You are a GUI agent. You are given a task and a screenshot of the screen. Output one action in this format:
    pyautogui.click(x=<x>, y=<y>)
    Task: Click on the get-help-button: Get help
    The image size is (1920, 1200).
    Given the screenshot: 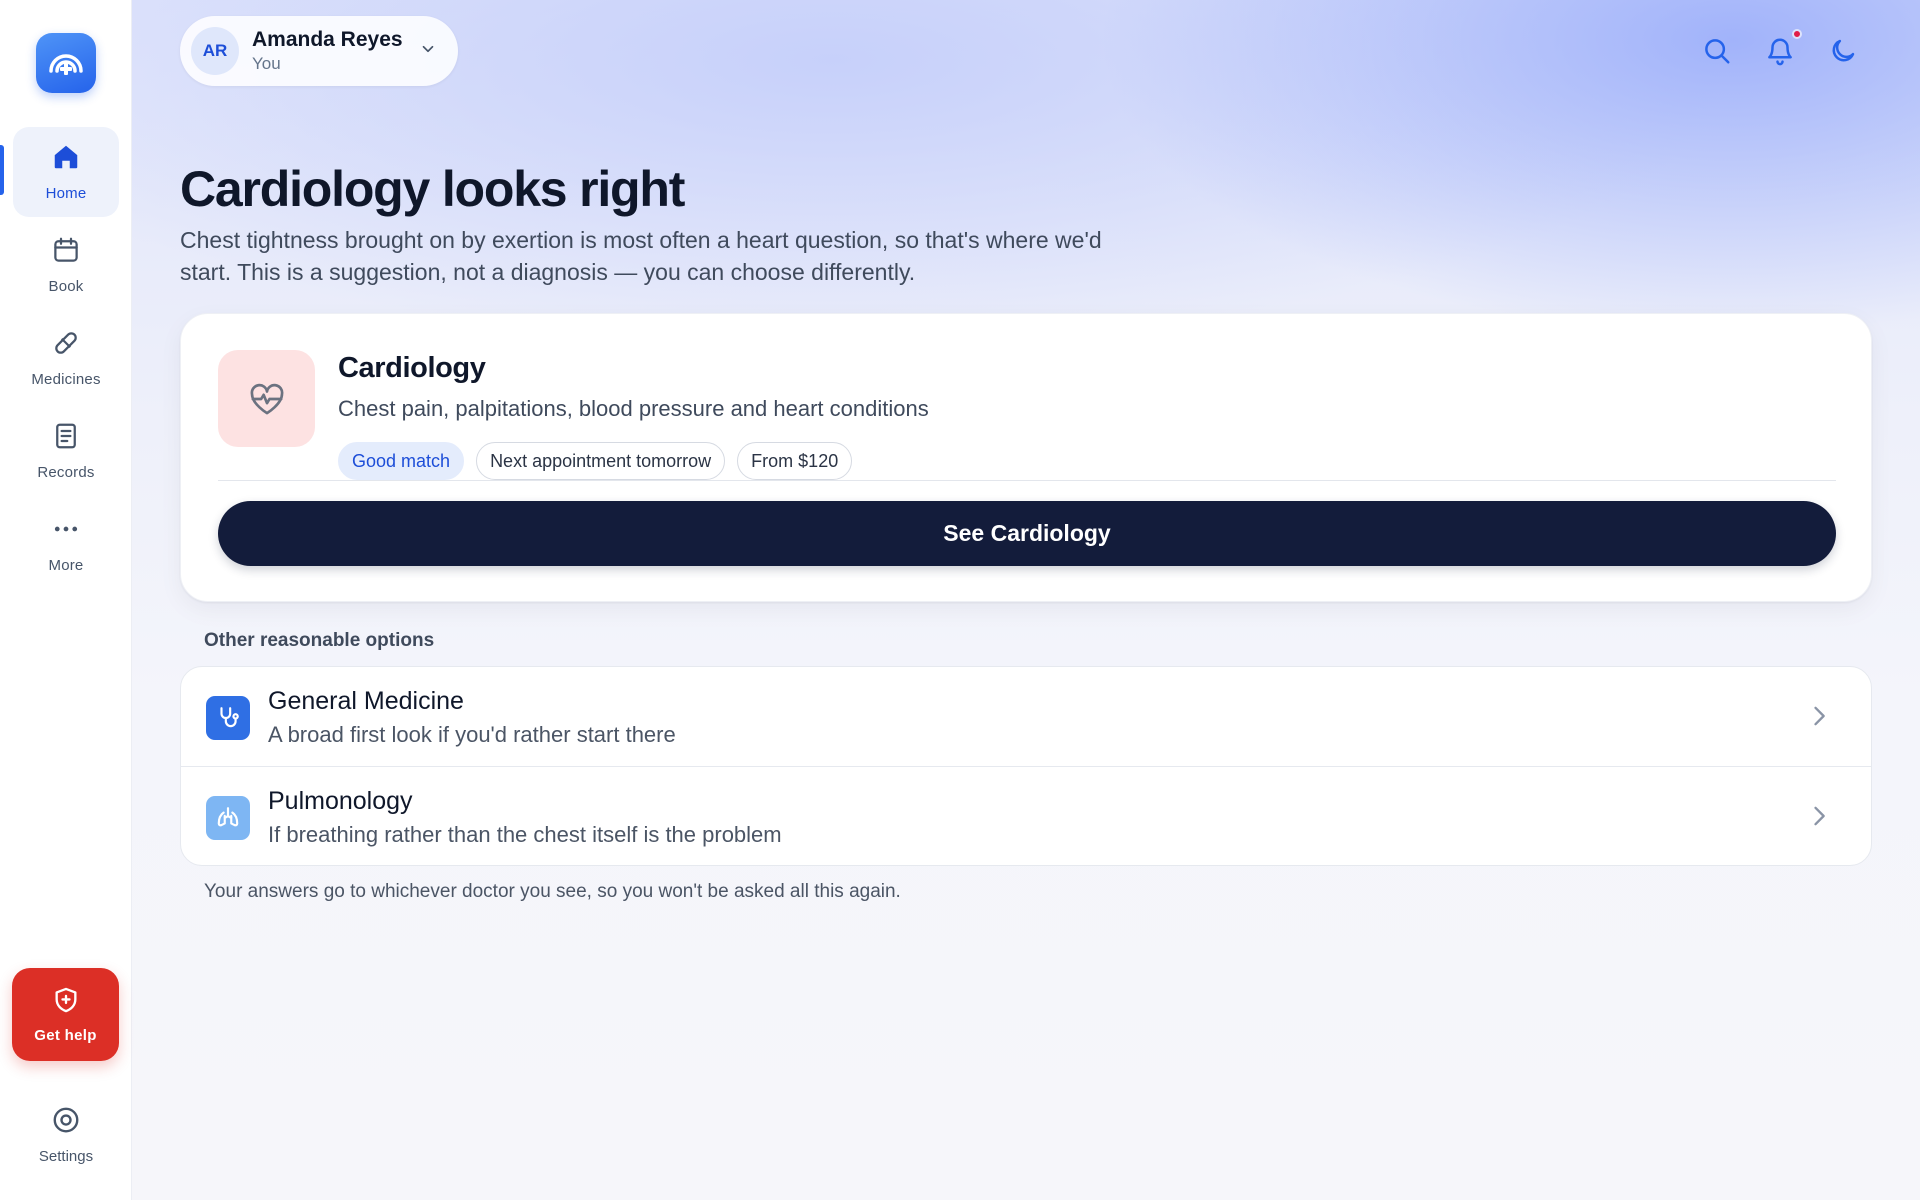 What is the action you would take?
    pyautogui.click(x=65, y=1014)
    